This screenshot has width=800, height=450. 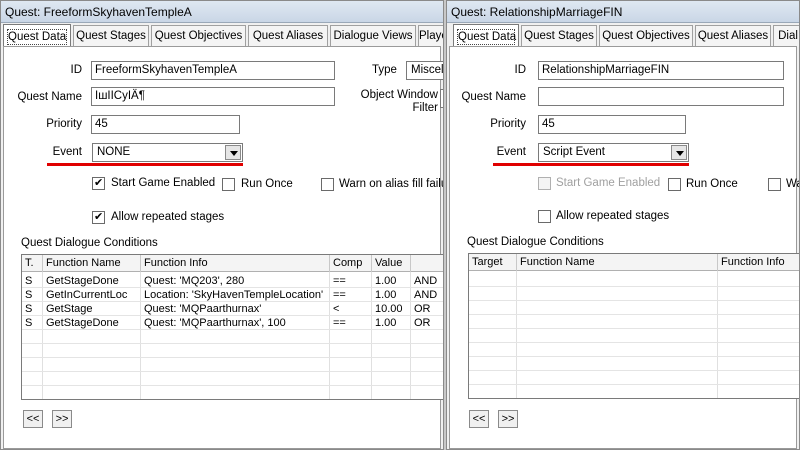 I want to click on event-dropdown: Script Event, so click(x=613, y=152).